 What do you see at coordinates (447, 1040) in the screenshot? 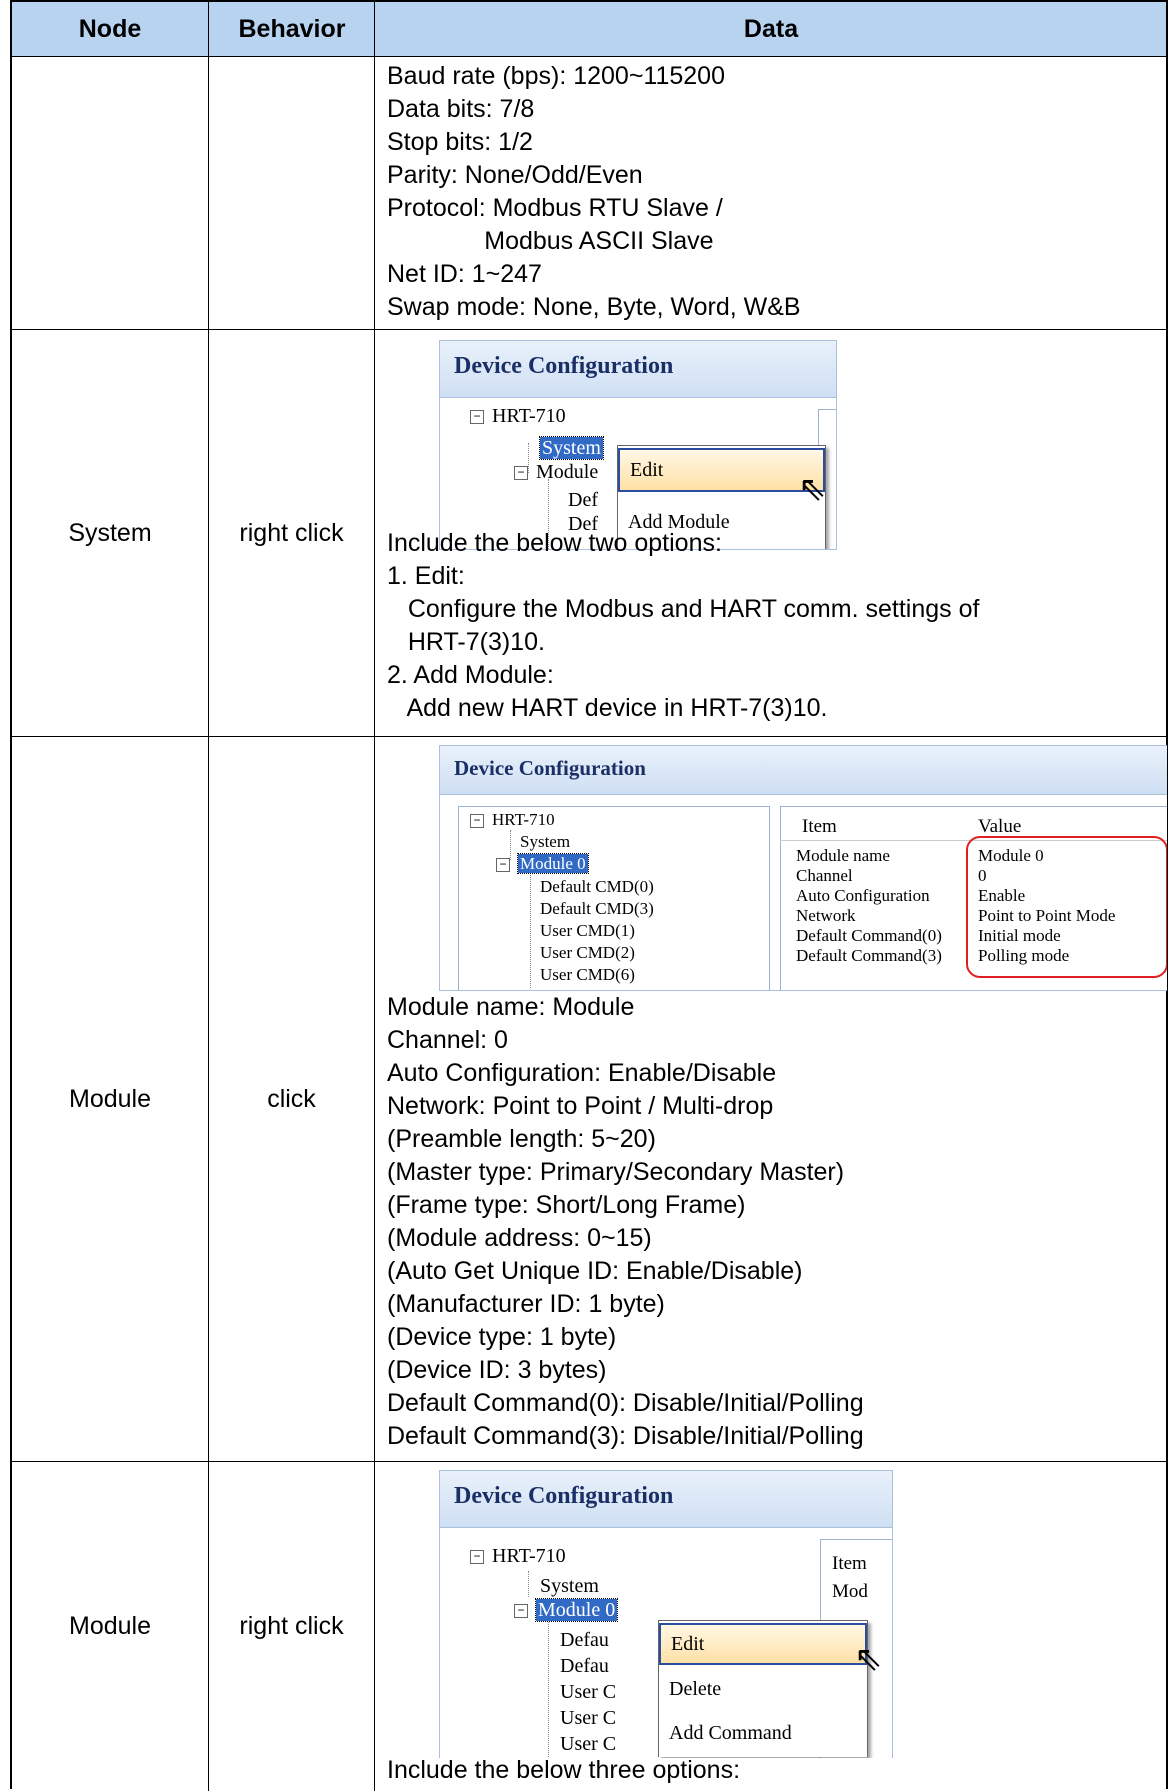
I see `row3-line: Channel: 0` at bounding box center [447, 1040].